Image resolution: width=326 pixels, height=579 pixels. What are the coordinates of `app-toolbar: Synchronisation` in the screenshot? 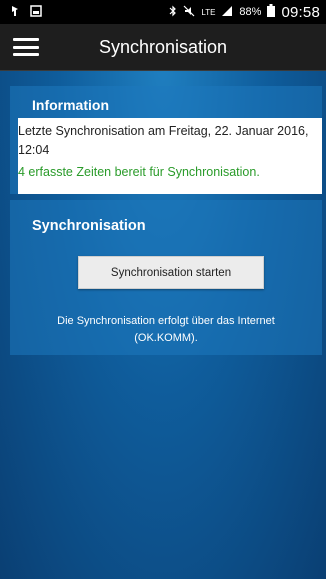 It's located at (163, 47).